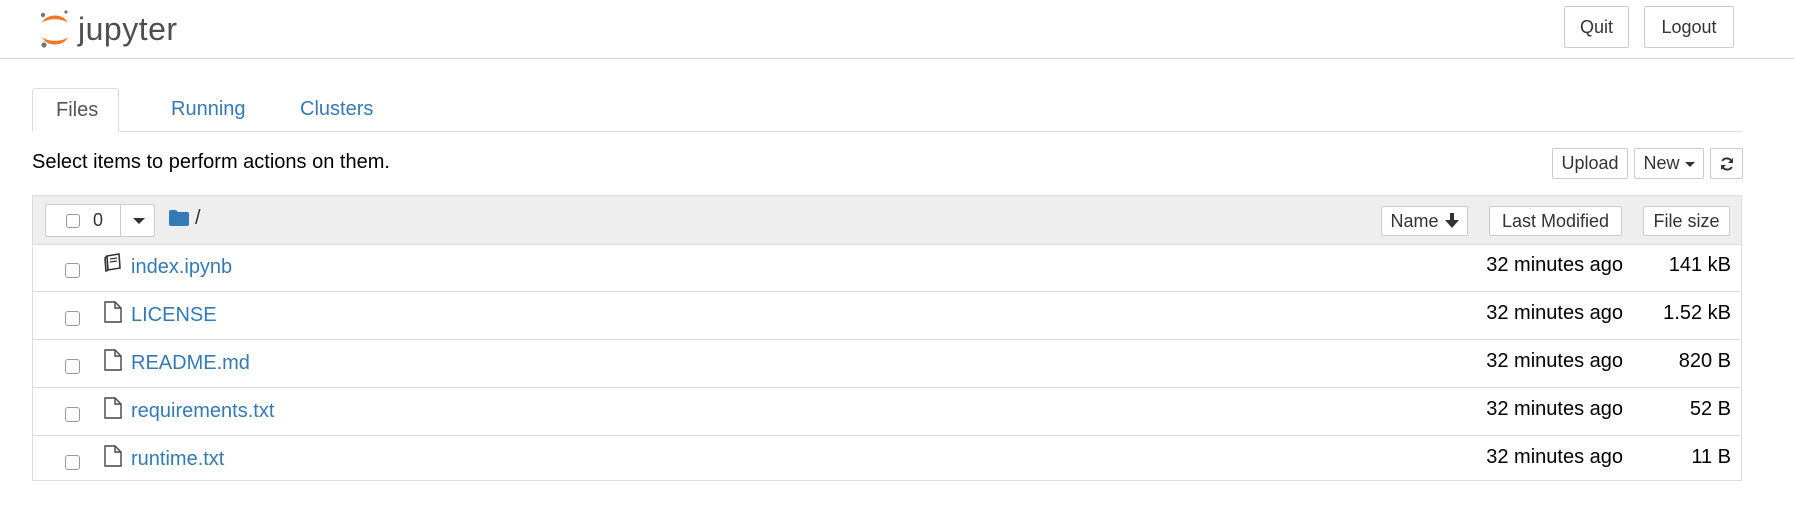 The height and width of the screenshot is (518, 1794). Describe the element at coordinates (75, 110) in the screenshot. I see `tab-files: Files` at that location.